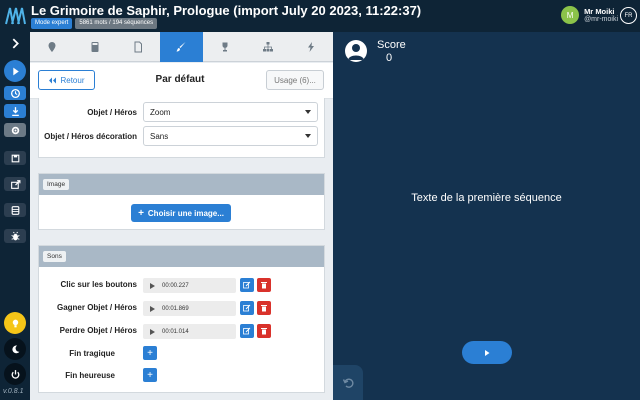 The image size is (640, 400). What do you see at coordinates (599, 11) in the screenshot?
I see `user-name: Mr Moiki` at bounding box center [599, 11].